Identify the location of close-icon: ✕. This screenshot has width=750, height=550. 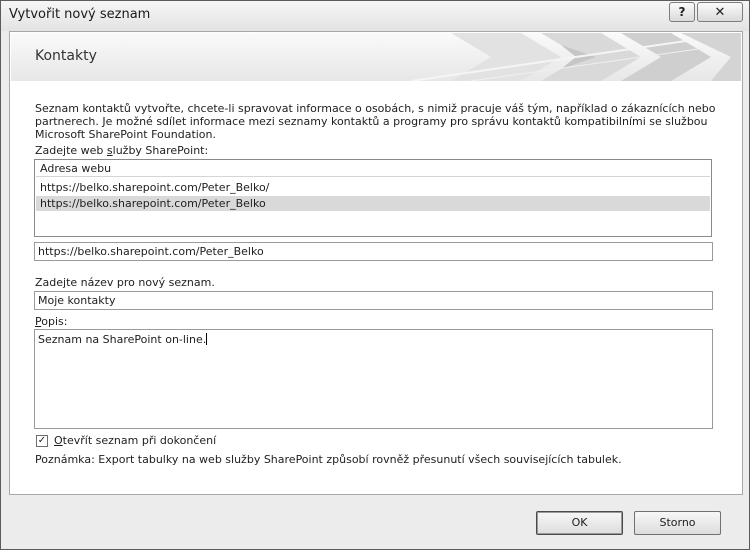
(720, 12).